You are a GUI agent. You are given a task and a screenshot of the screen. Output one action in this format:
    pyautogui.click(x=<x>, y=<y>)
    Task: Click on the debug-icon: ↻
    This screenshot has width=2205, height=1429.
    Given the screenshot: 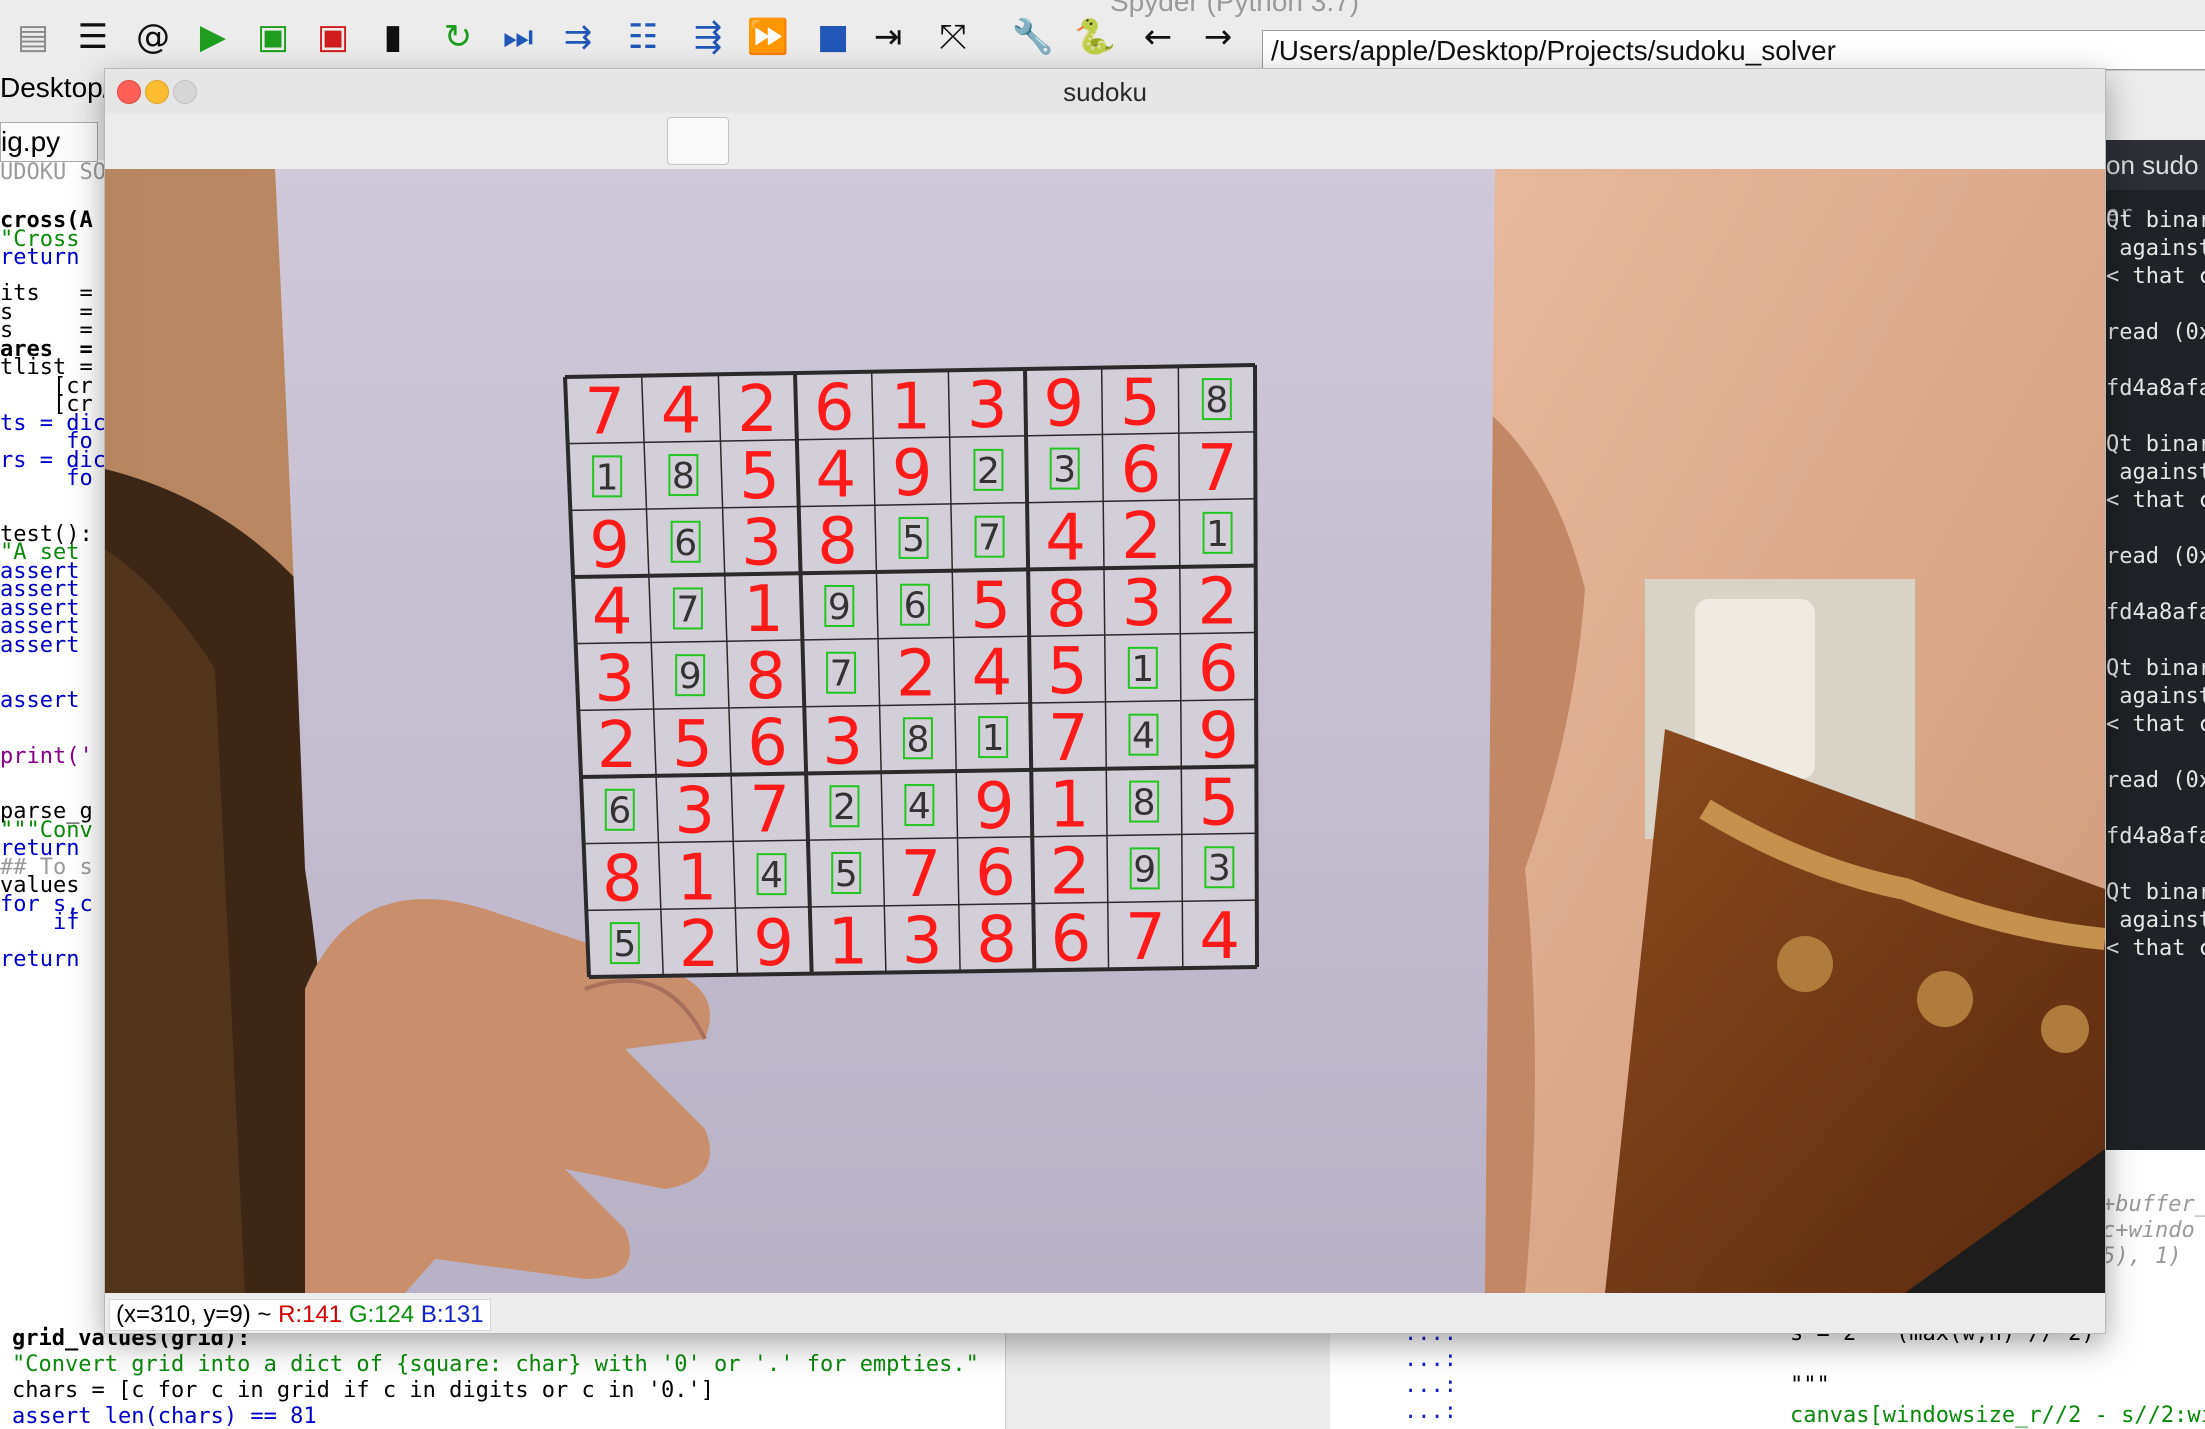 What is the action you would take?
    pyautogui.click(x=458, y=37)
    